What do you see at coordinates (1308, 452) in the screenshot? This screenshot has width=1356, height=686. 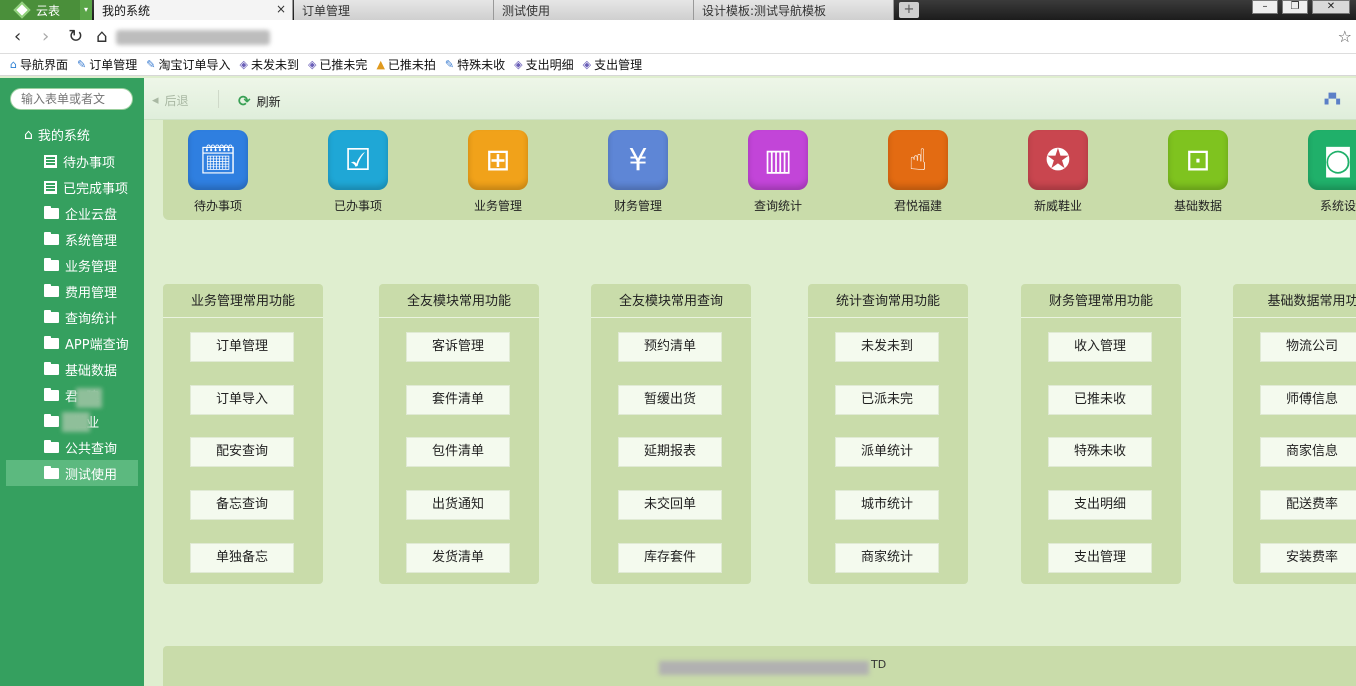 I see `function-button: 商家信息` at bounding box center [1308, 452].